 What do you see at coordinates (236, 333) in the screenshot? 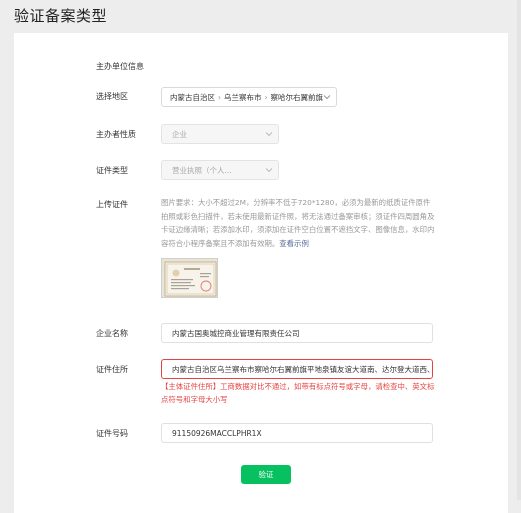
I see `company-name-value: 内蒙古国奥城控商业管理有限责任公司` at bounding box center [236, 333].